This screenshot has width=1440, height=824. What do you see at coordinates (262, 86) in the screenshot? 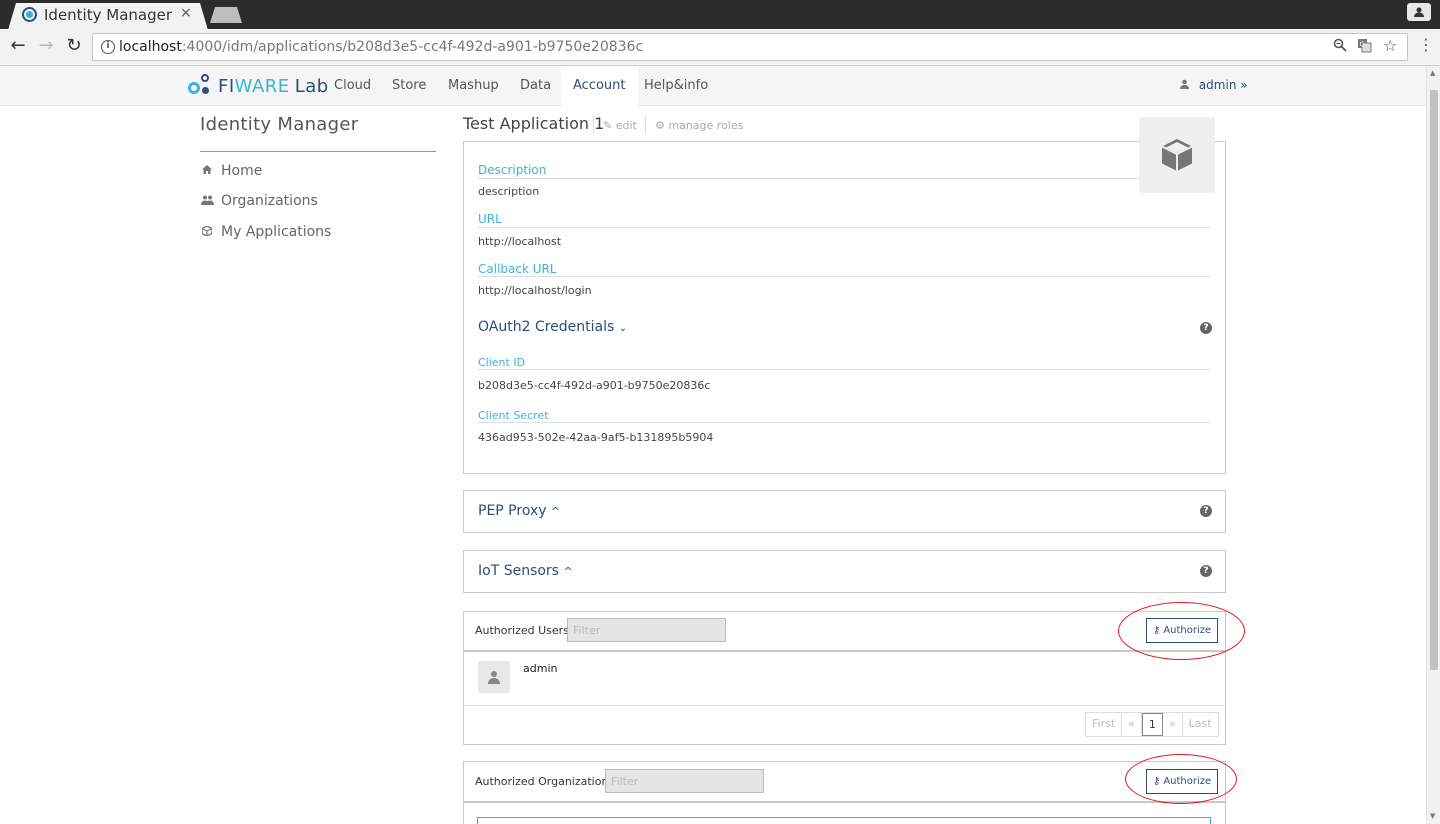
I see `logo-ware: WARE` at bounding box center [262, 86].